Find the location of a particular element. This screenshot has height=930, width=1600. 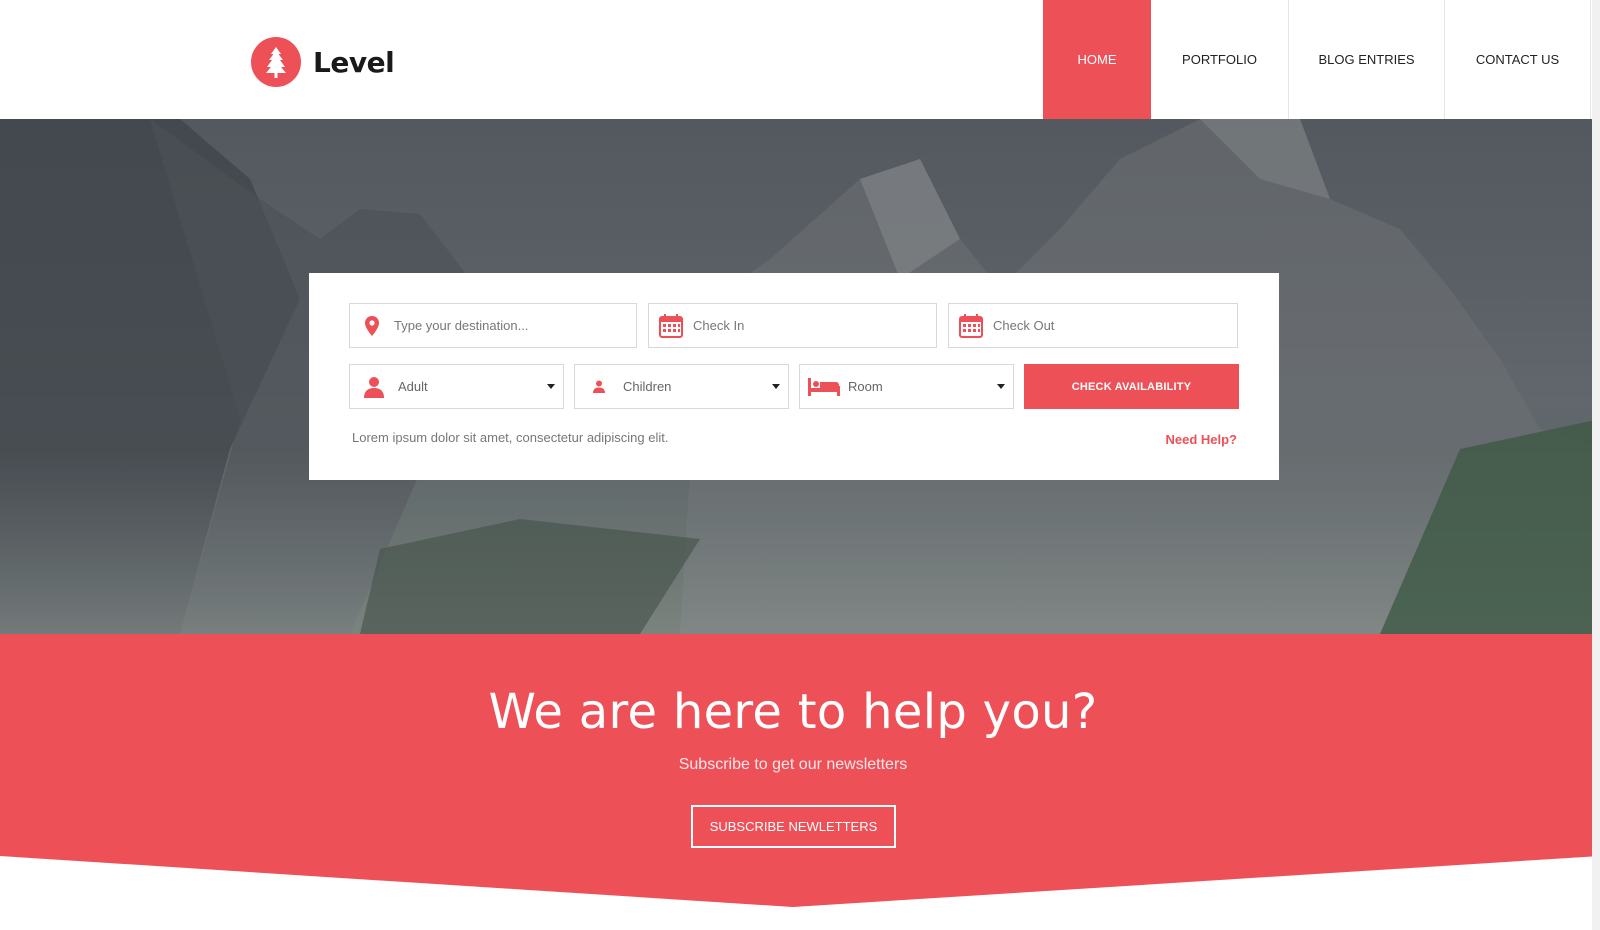

nav-contact-us: CONTACT US is located at coordinates (1518, 59).